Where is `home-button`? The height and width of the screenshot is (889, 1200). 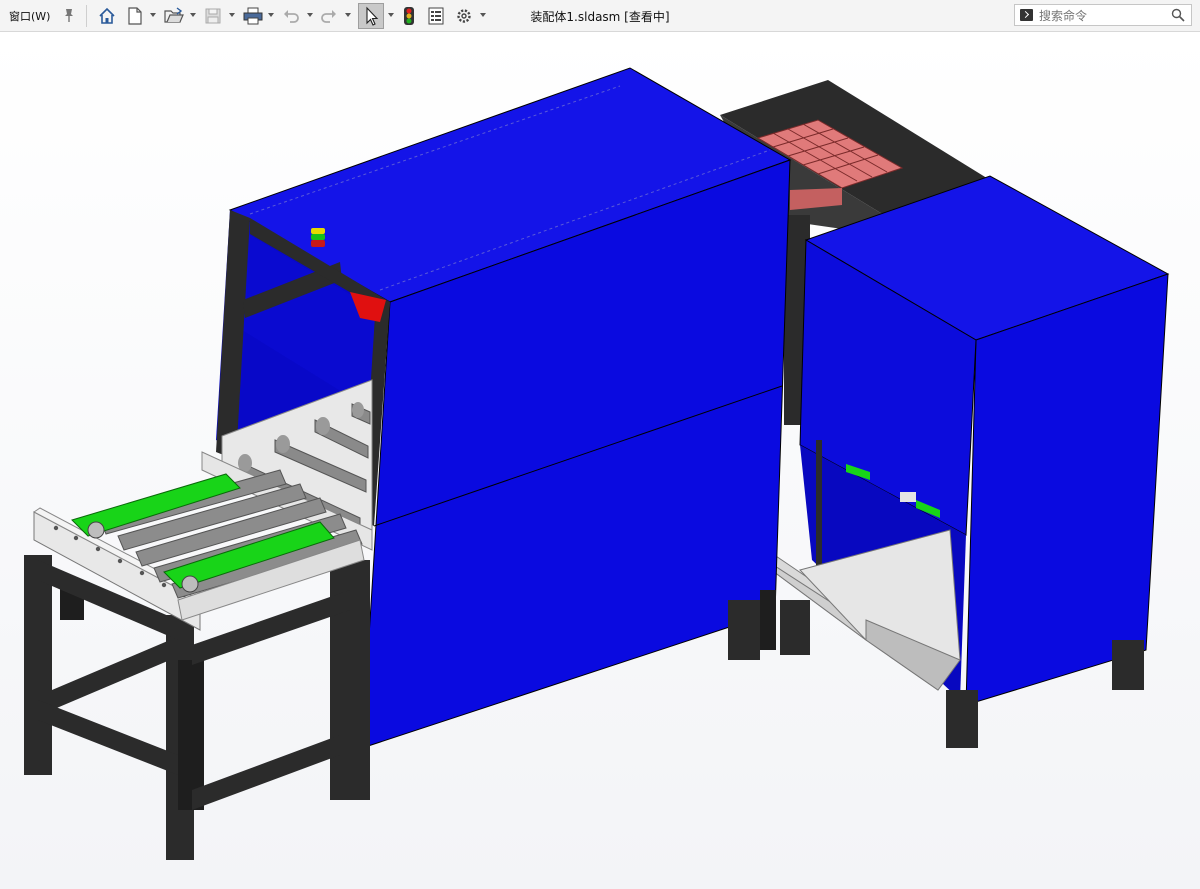
home-button is located at coordinates (107, 16).